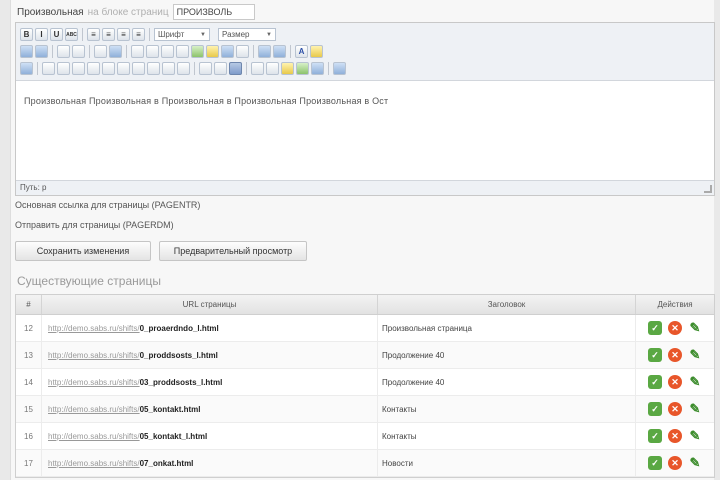 The height and width of the screenshot is (480, 720). I want to click on line-icon, so click(317, 68).